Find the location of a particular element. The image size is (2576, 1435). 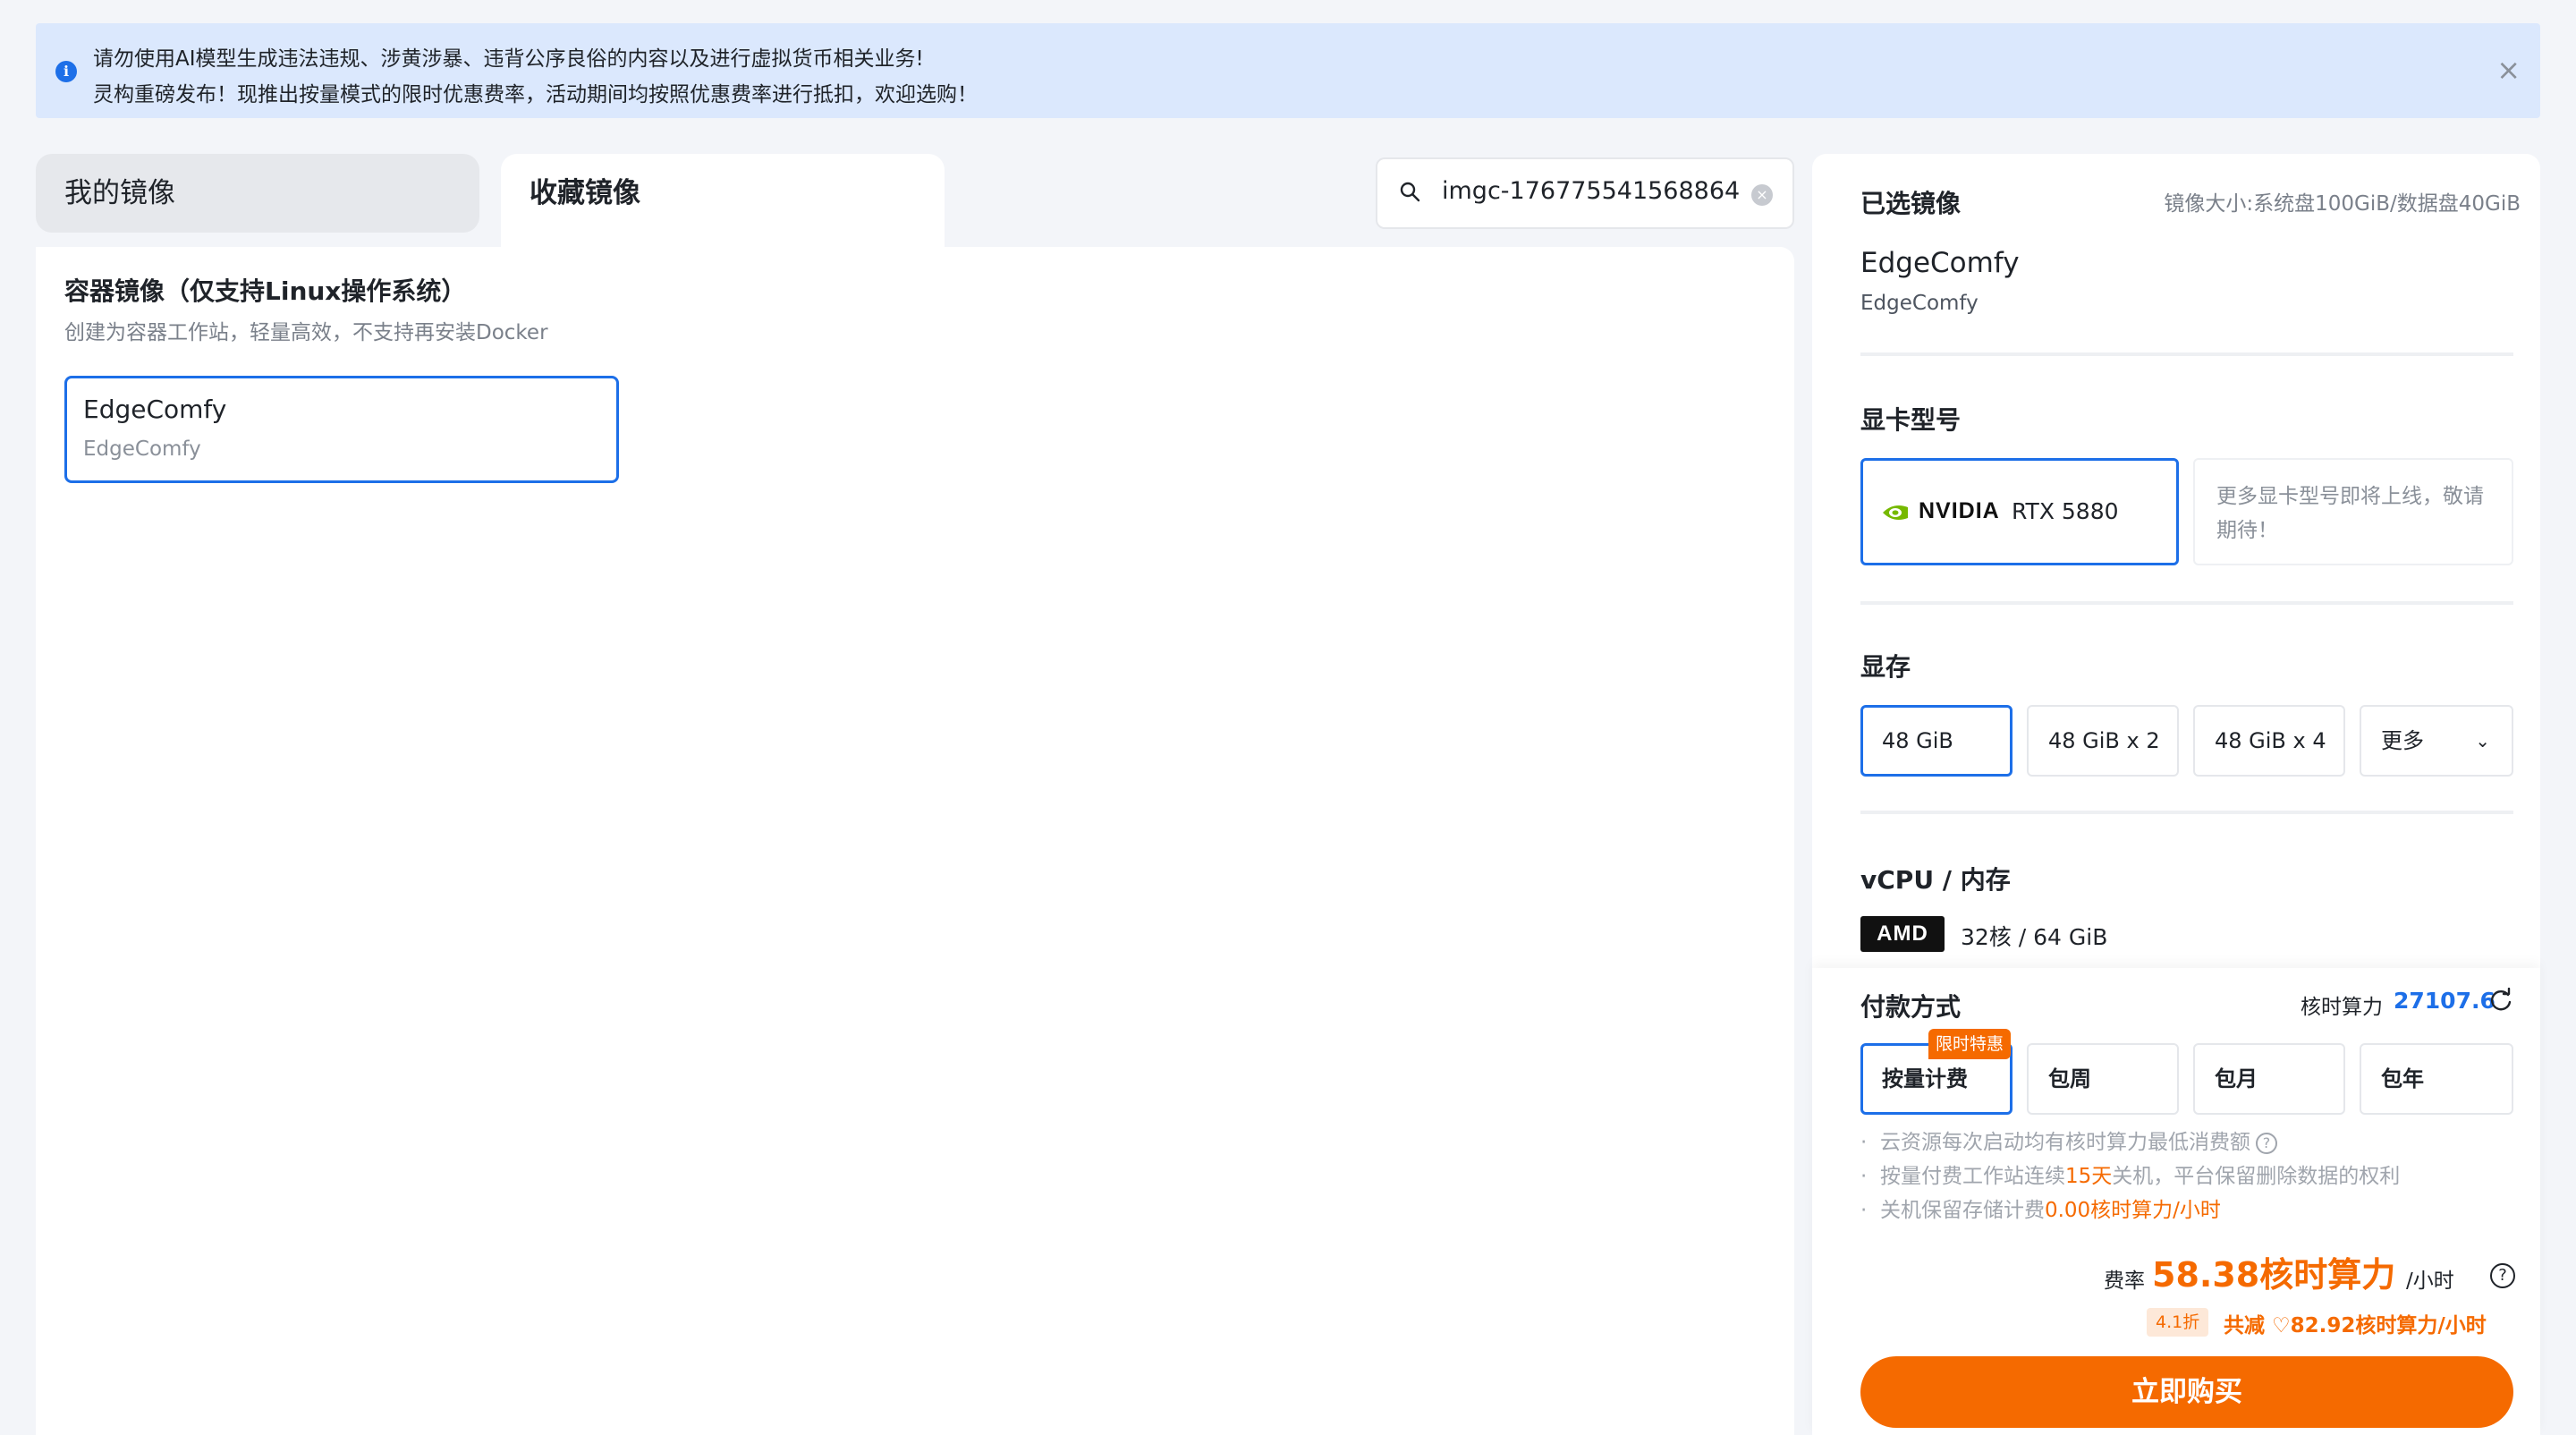

section-title: 容器镜像（仅支持Linux操作系统） is located at coordinates (265, 291).